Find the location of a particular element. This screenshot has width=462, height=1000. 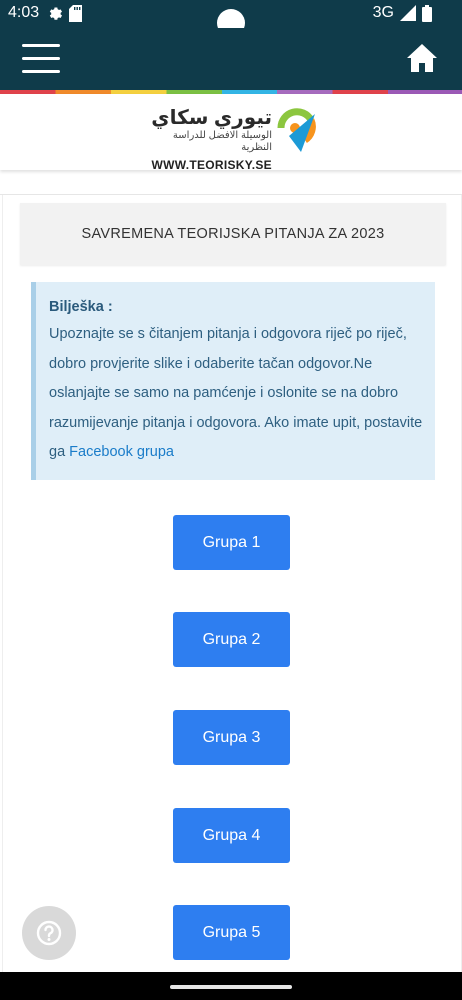

network-type: 3G is located at coordinates (383, 12).